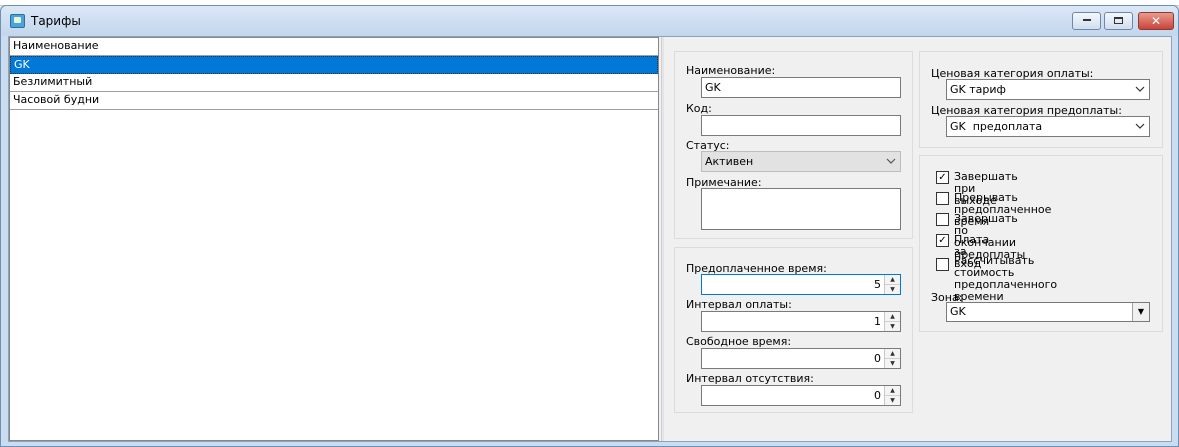 The image size is (1179, 447). Describe the element at coordinates (334, 83) in the screenshot. I see `tariff-list-item: Безлимитный` at that location.